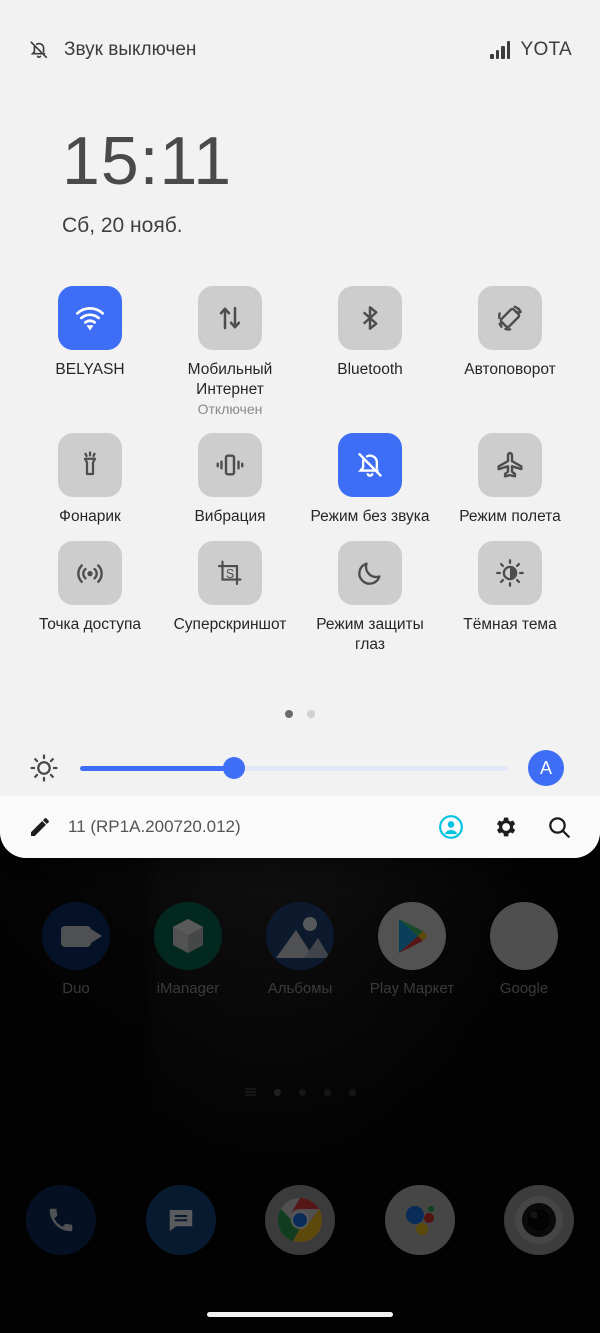  I want to click on status-bar-left: Звук выключен, so click(112, 50).